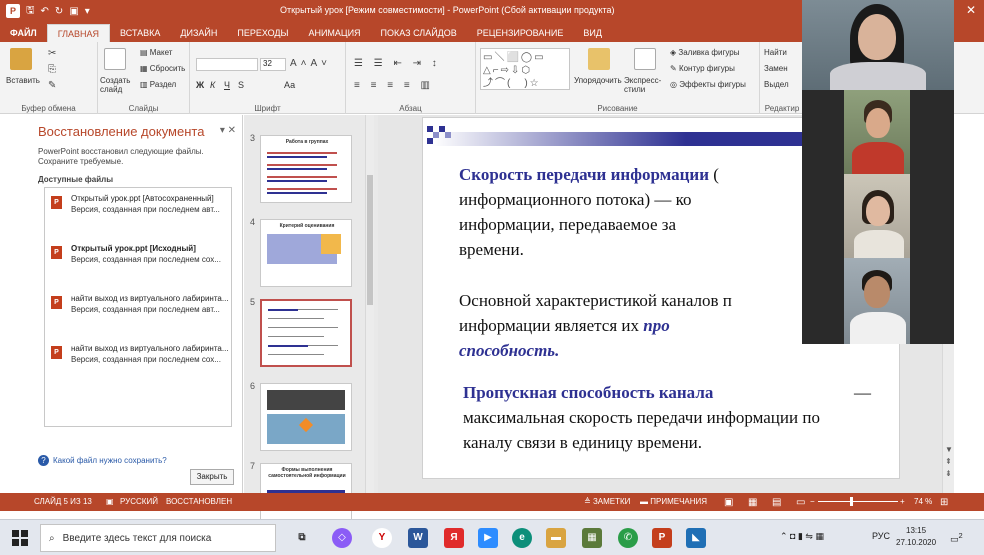 This screenshot has width=984, height=555. What do you see at coordinates (752, 502) in the screenshot?
I see `slide-sorter-icon: ▦` at bounding box center [752, 502].